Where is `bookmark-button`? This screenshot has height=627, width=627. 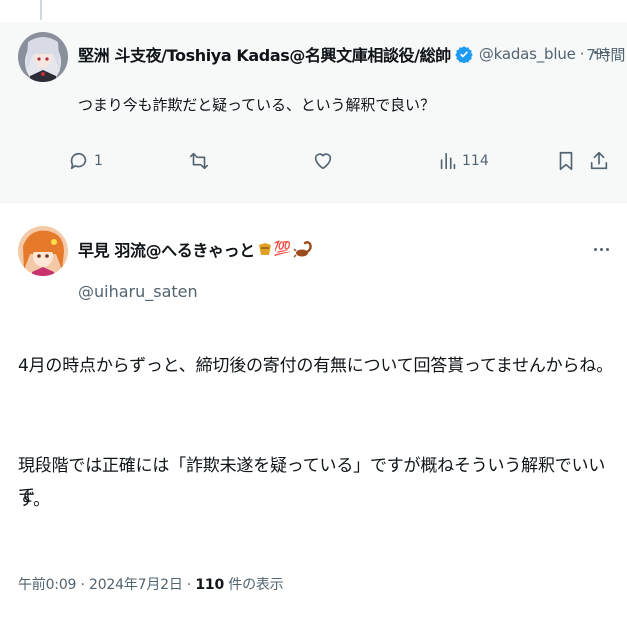
bookmark-button is located at coordinates (566, 161).